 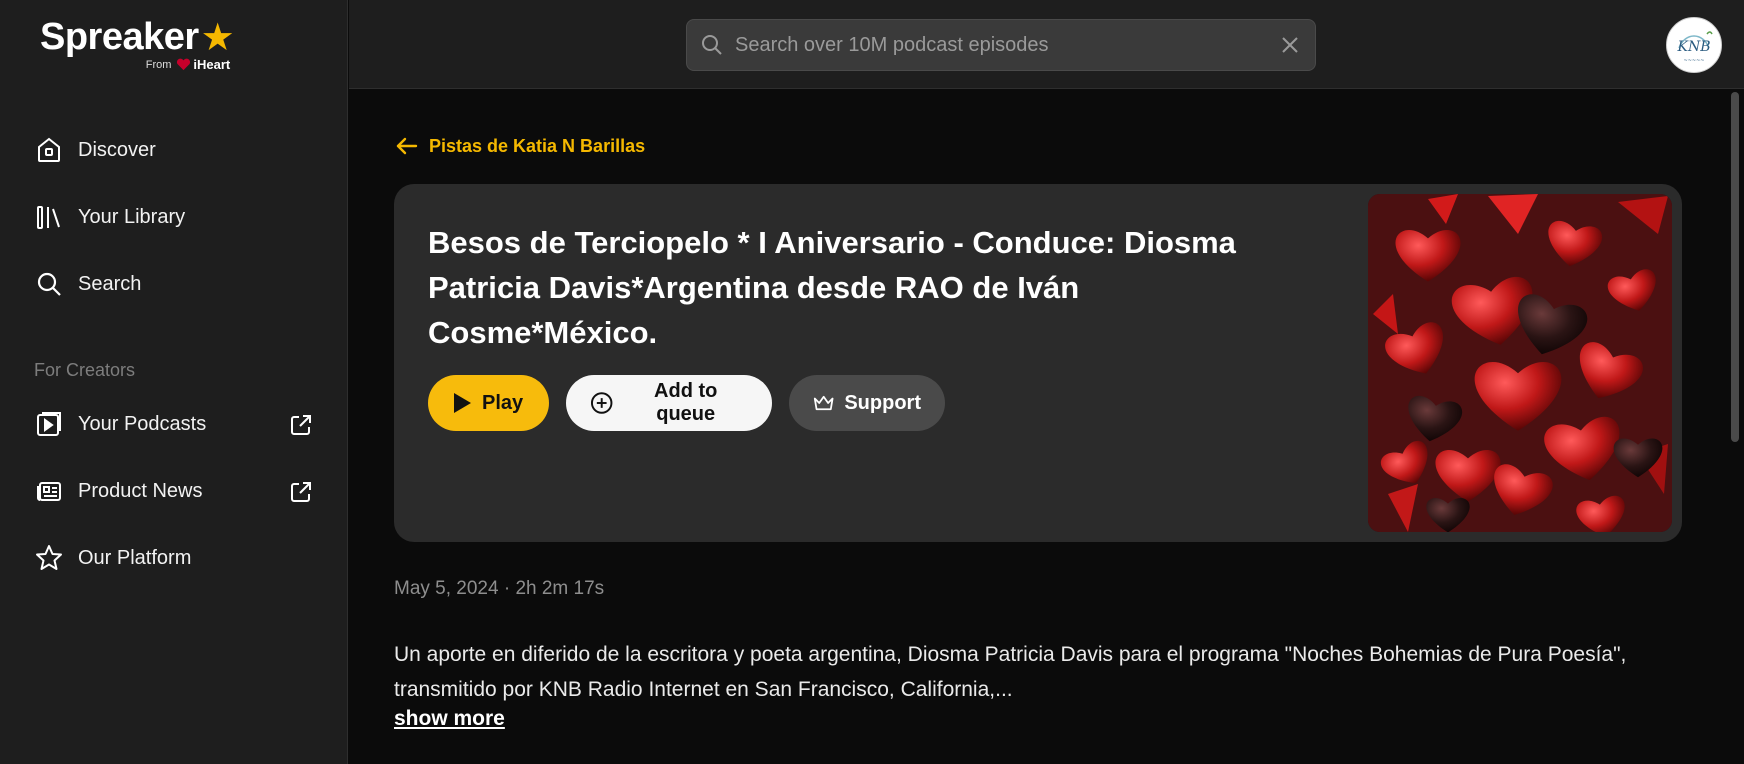 I want to click on scrollbar-thumb, so click(x=1735, y=267).